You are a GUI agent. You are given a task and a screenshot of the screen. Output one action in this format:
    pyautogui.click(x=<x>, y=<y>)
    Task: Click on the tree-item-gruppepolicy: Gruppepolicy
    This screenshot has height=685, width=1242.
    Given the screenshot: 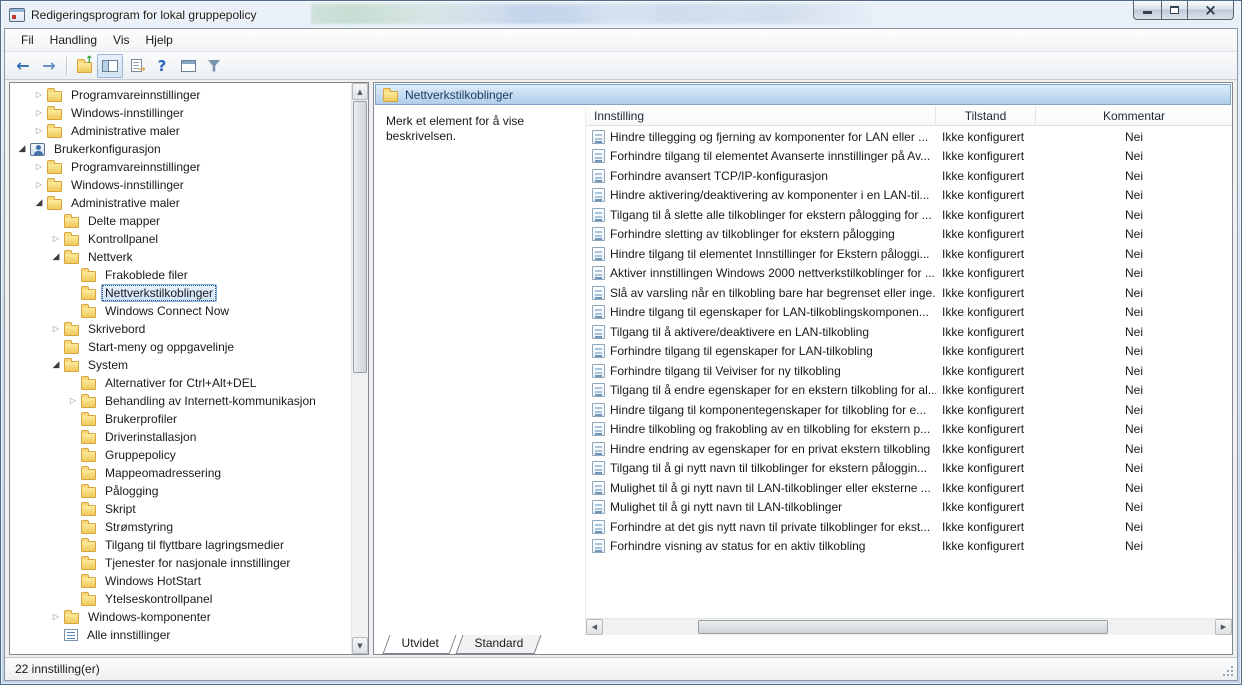 What is the action you would take?
    pyautogui.click(x=180, y=455)
    